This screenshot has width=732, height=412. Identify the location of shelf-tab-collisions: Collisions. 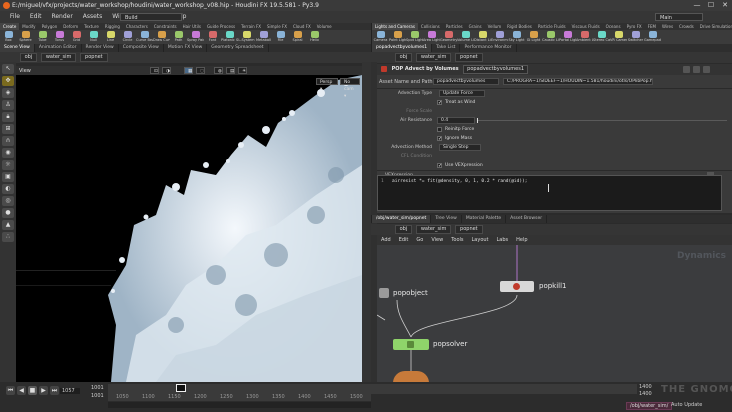
(430, 26).